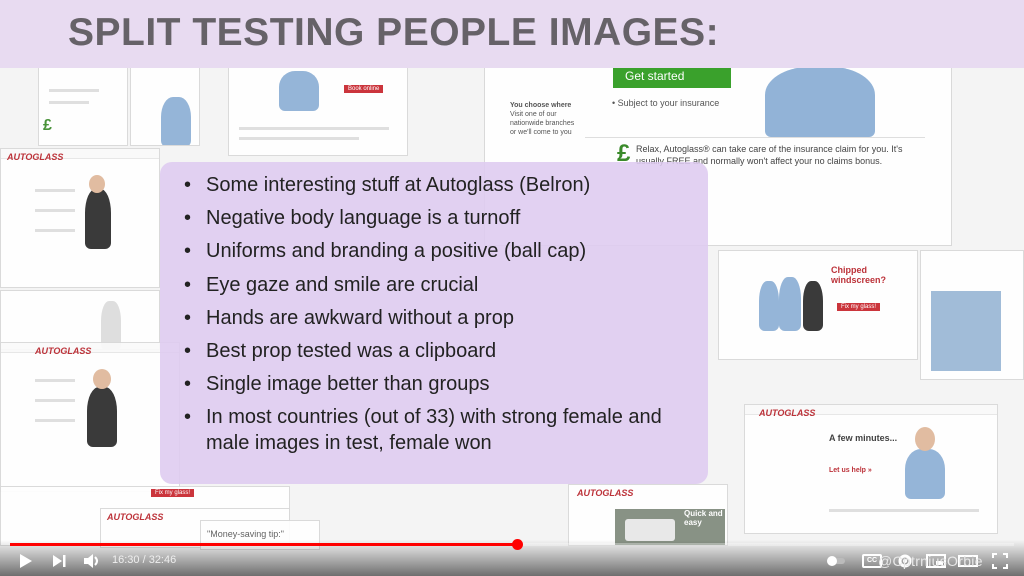 Image resolution: width=1024 pixels, height=576 pixels. What do you see at coordinates (394, 32) in the screenshot?
I see `slide-title: SPLIT TESTING PEOPLE IMAGES:` at bounding box center [394, 32].